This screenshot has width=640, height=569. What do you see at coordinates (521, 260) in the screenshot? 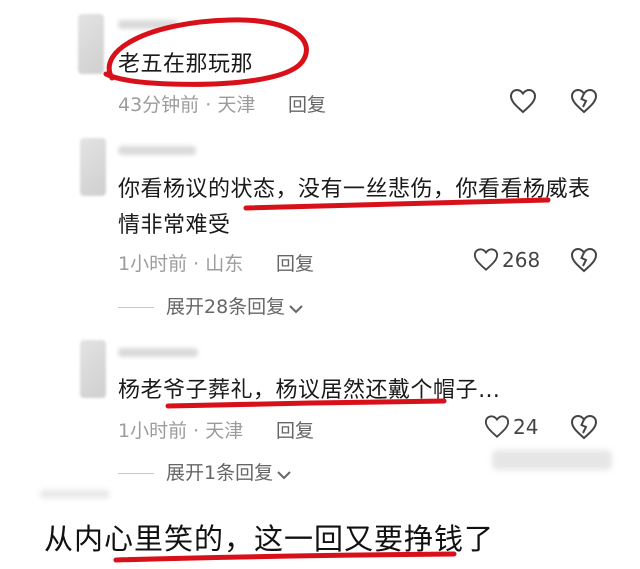
I see `like-count: 268` at bounding box center [521, 260].